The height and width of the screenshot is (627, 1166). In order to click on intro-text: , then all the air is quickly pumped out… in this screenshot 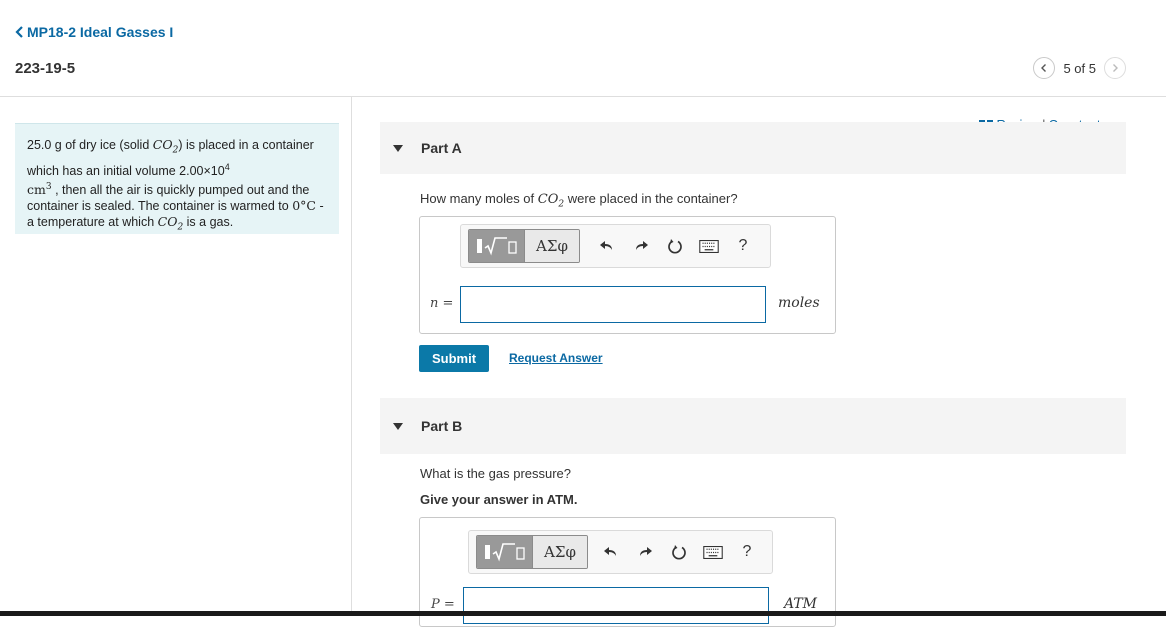, I will do `click(168, 197)`.